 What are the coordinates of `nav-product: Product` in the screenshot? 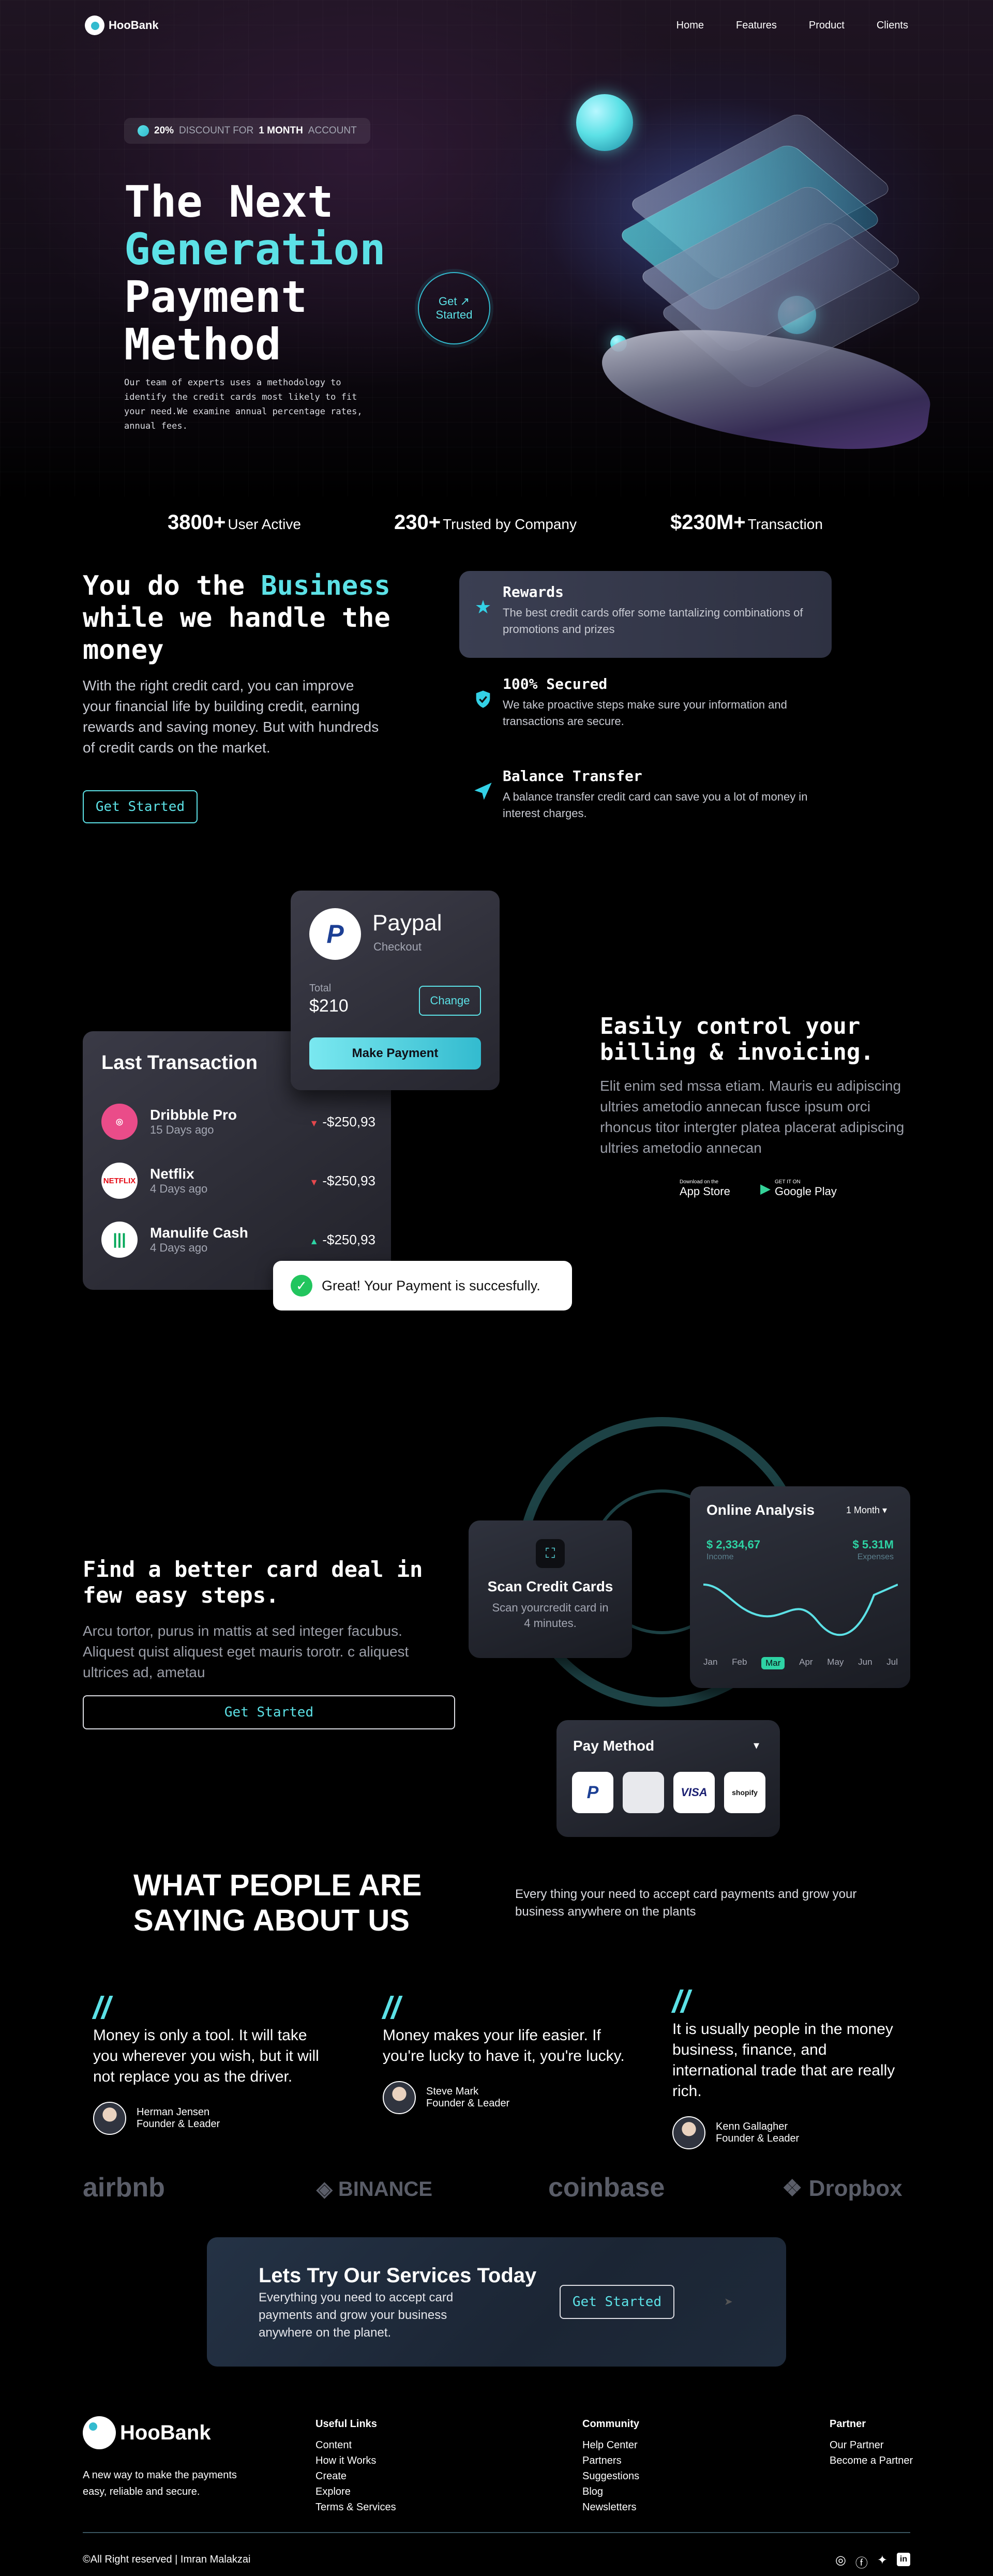 It's located at (827, 26).